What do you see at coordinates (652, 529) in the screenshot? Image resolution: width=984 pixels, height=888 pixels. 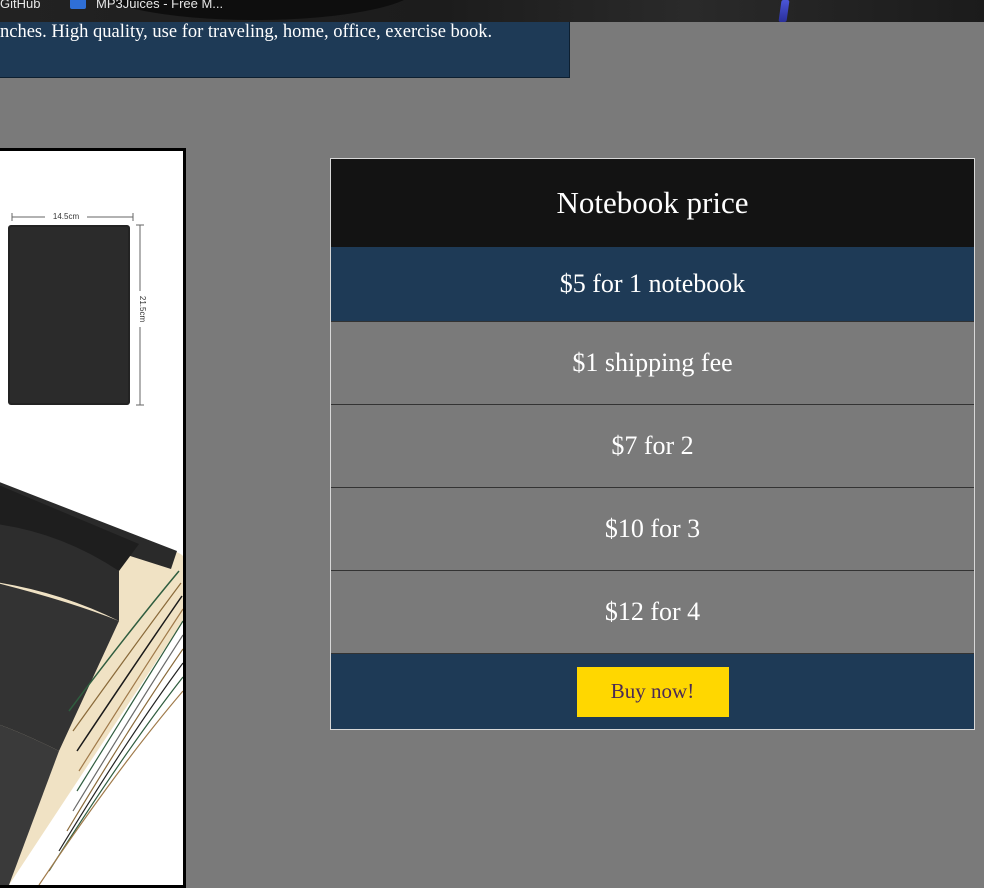 I see `price-row: $10 for 3` at bounding box center [652, 529].